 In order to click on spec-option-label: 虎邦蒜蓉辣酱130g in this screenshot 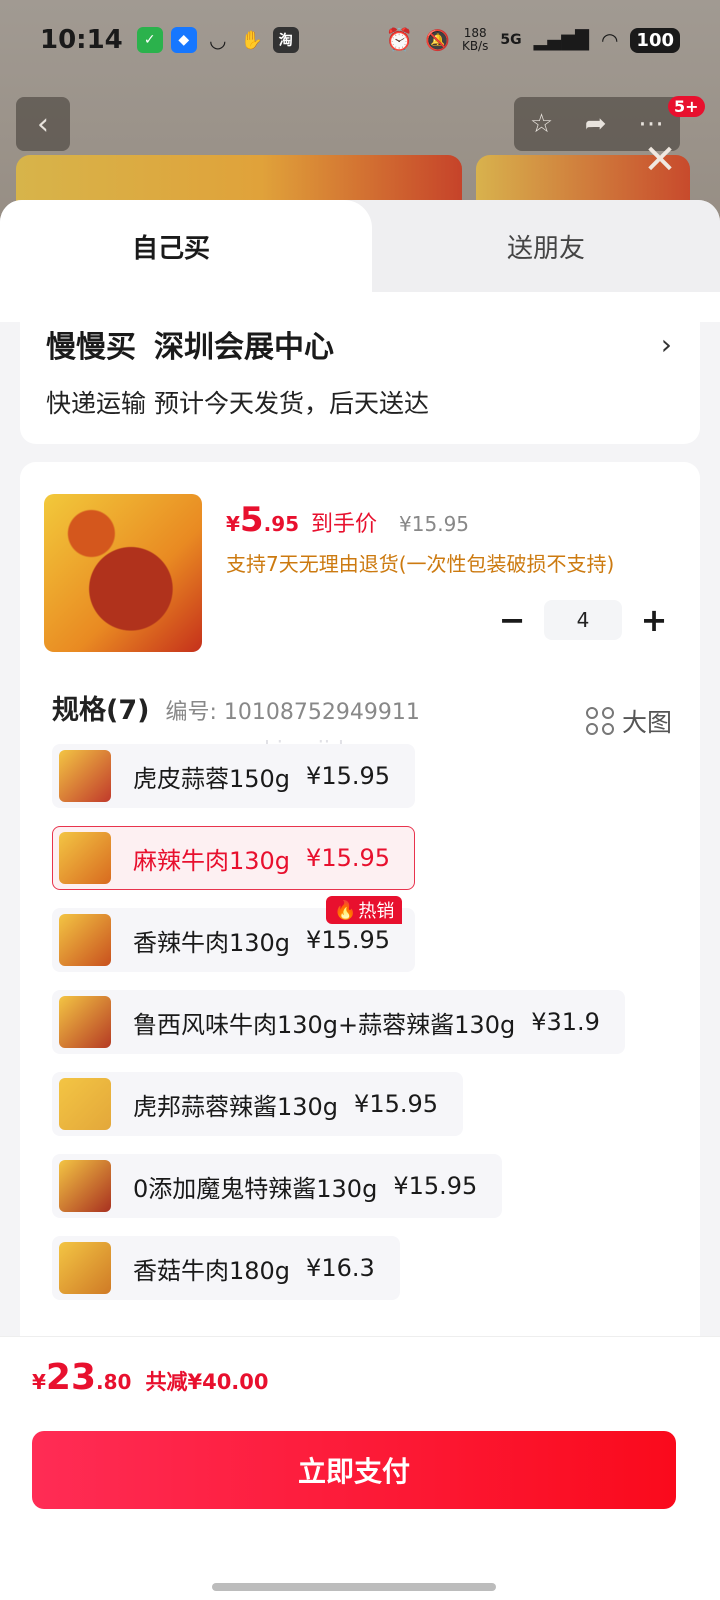, I will do `click(236, 1106)`.